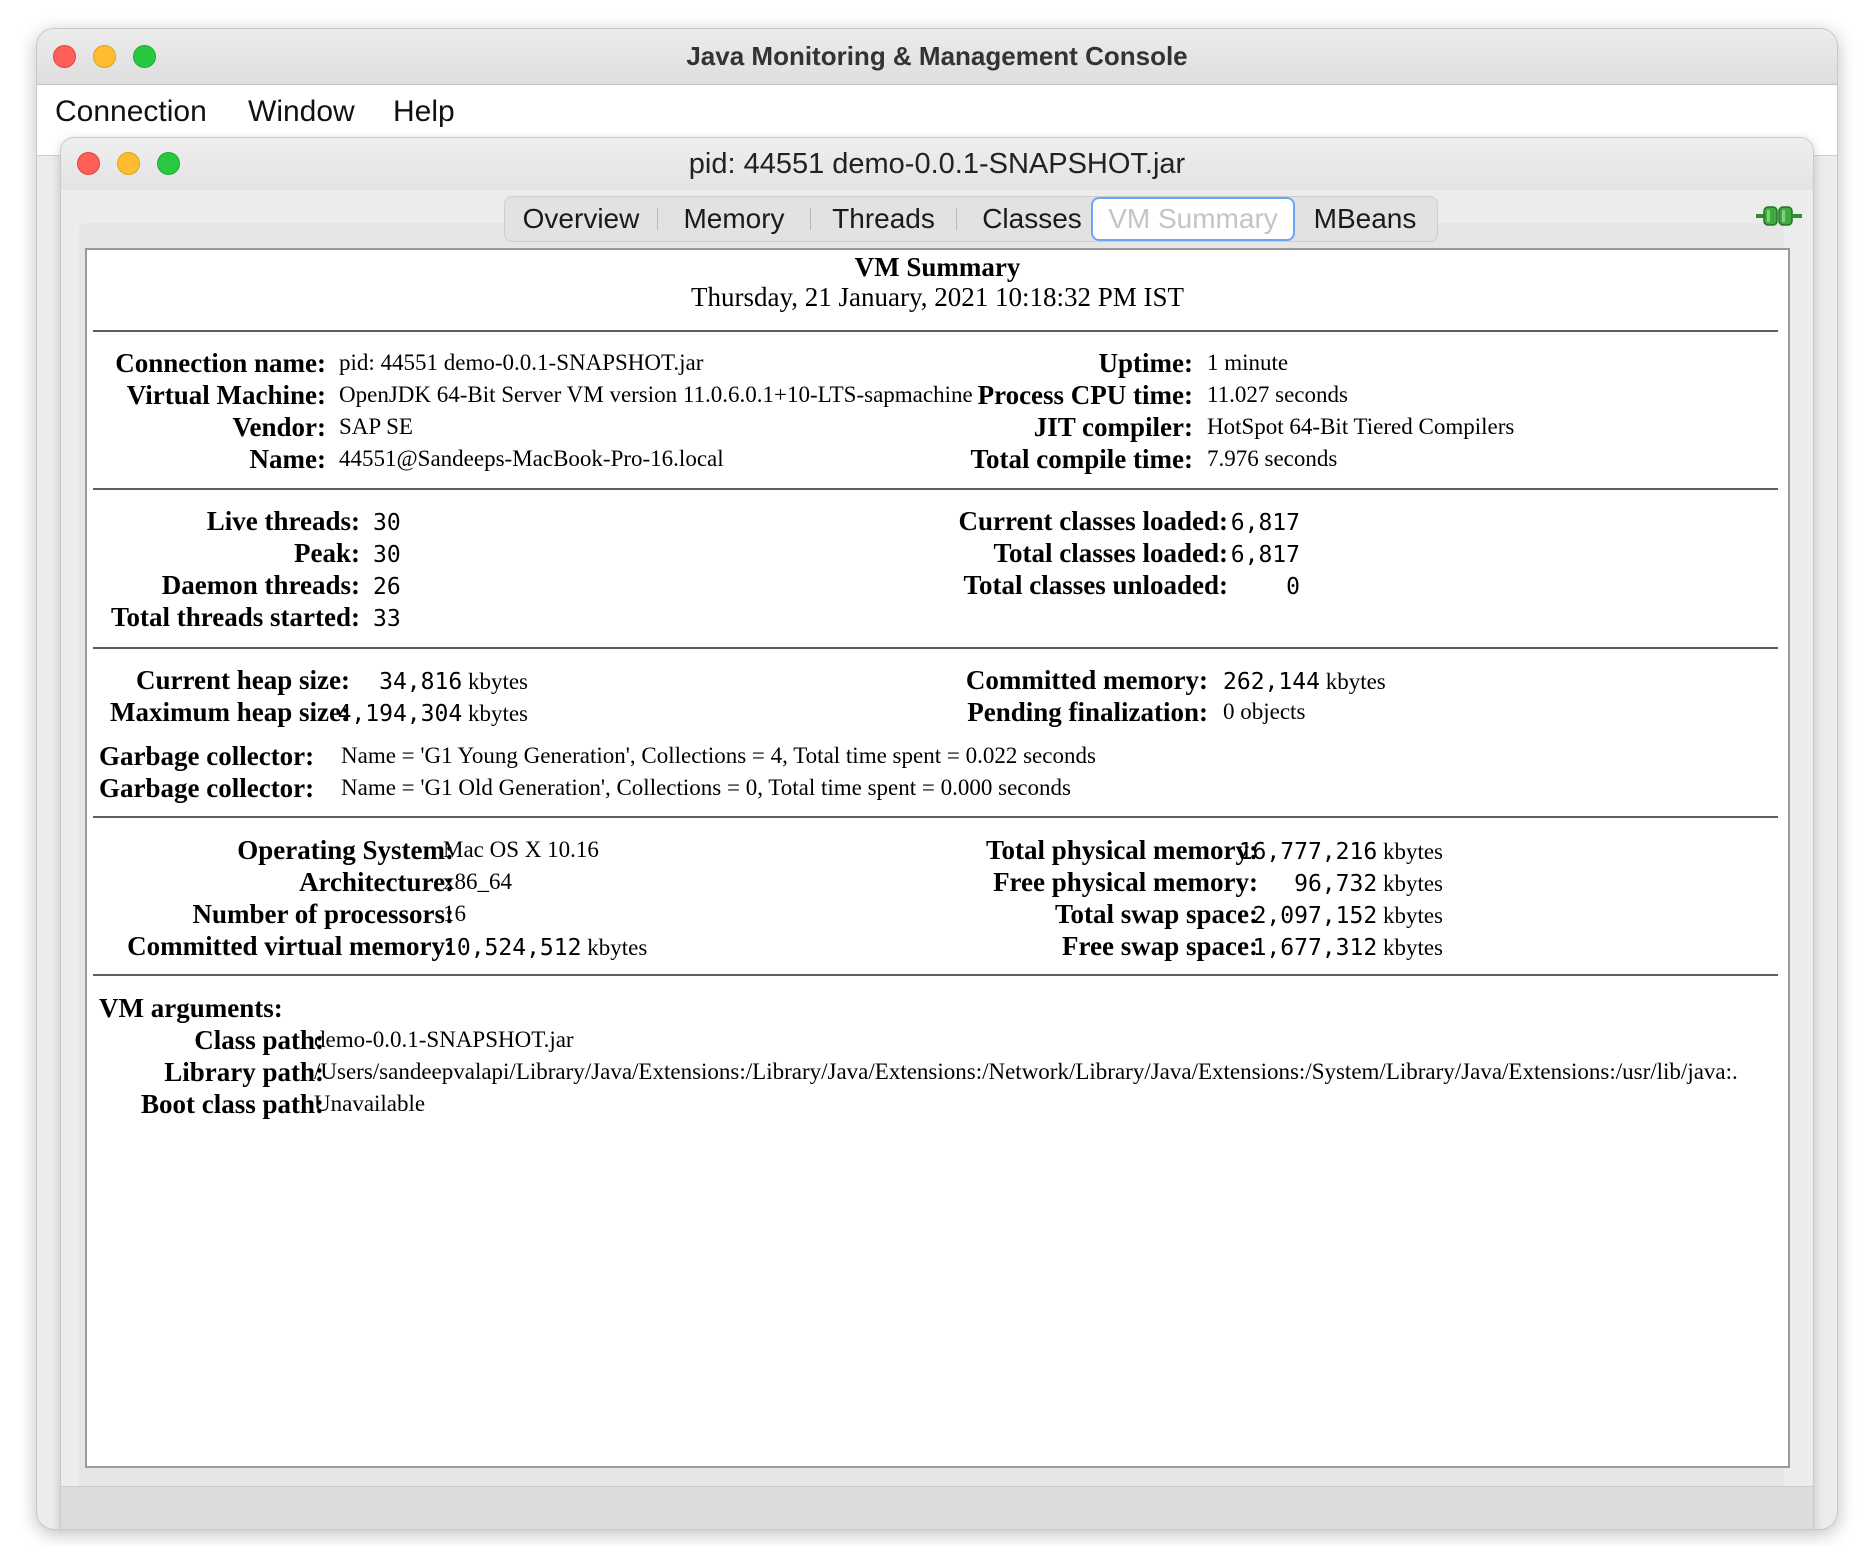  I want to click on operating-system-label: Operating System:, so click(345, 850).